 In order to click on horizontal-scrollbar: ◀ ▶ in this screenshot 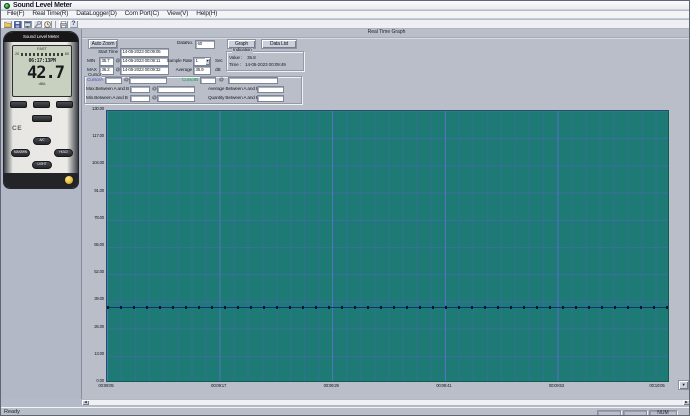, I will do `click(385, 402)`.